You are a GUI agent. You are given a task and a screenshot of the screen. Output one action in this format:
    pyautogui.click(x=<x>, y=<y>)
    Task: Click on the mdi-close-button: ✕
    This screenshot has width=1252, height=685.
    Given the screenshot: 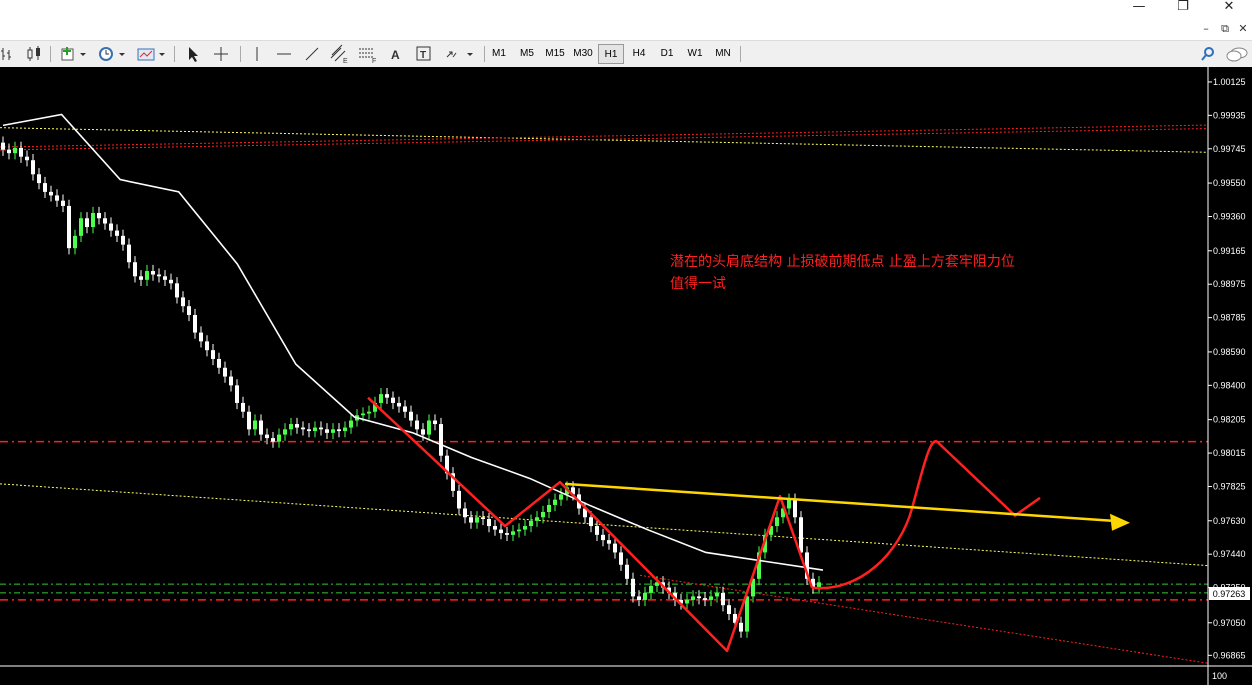 What is the action you would take?
    pyautogui.click(x=1243, y=29)
    